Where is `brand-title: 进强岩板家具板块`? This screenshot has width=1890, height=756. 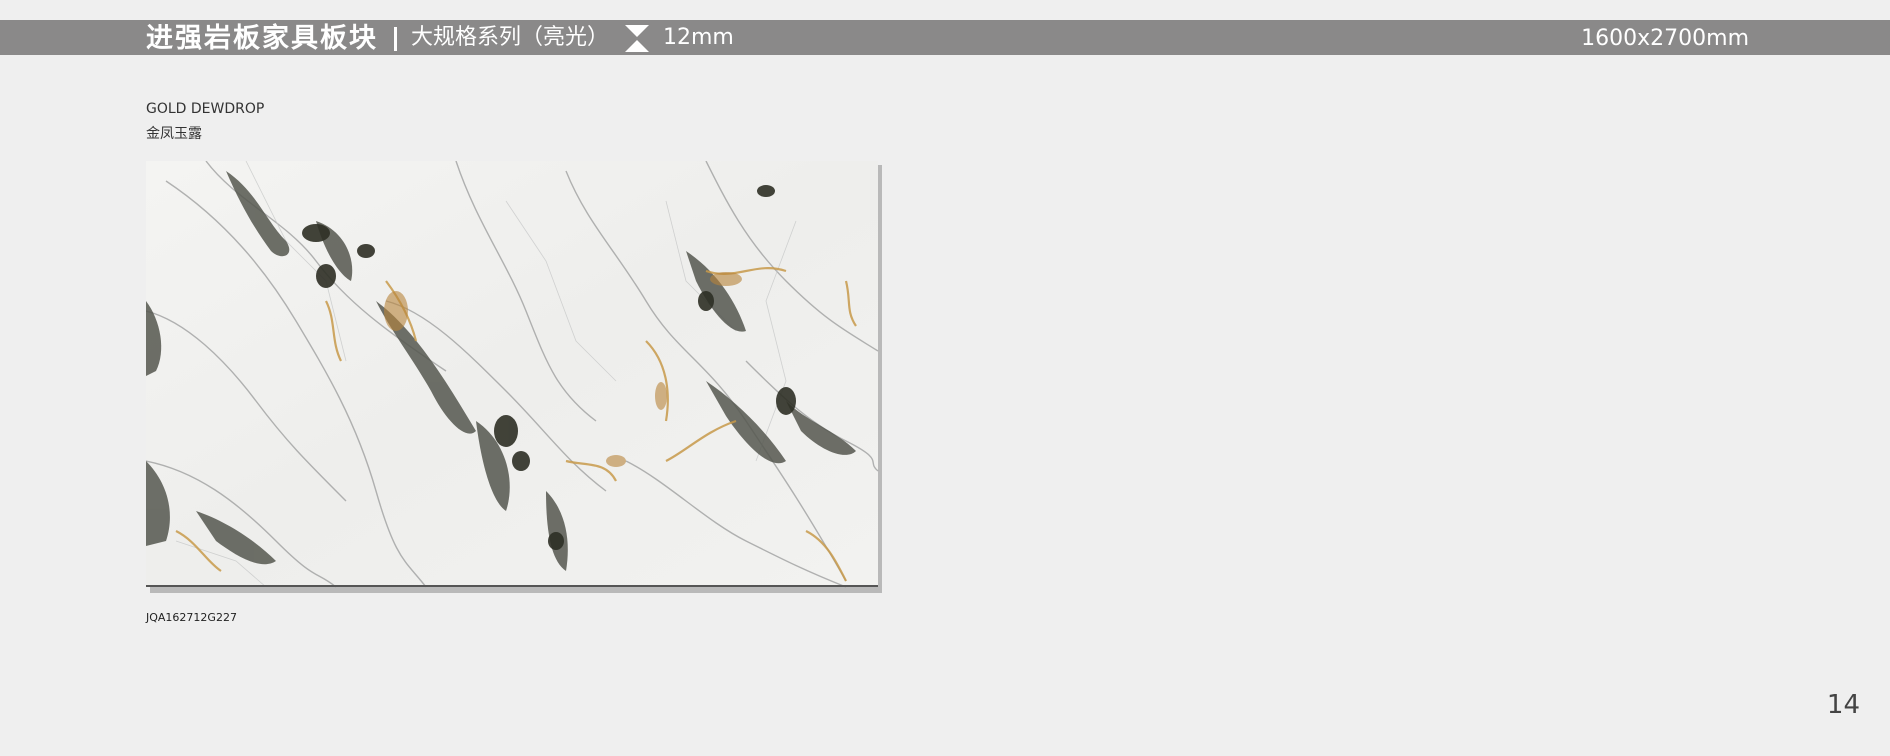
brand-title: 进强岩板家具板块 is located at coordinates (262, 38).